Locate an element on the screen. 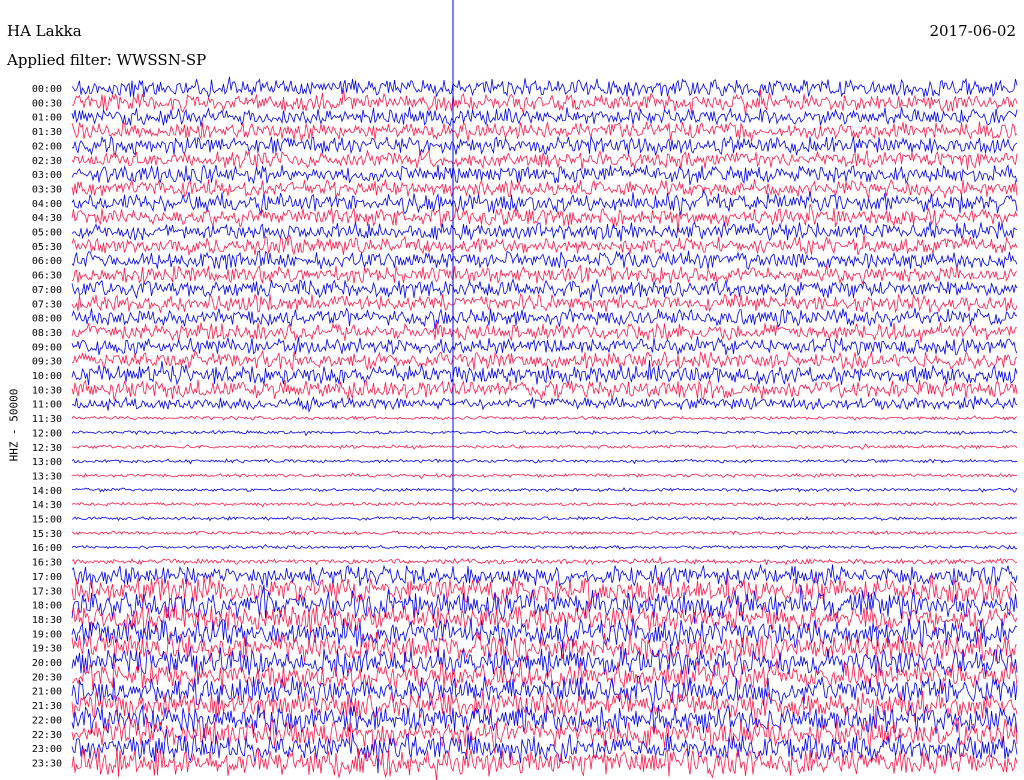 The width and height of the screenshot is (1024, 780). time-label: 15:00 is located at coordinates (47, 520).